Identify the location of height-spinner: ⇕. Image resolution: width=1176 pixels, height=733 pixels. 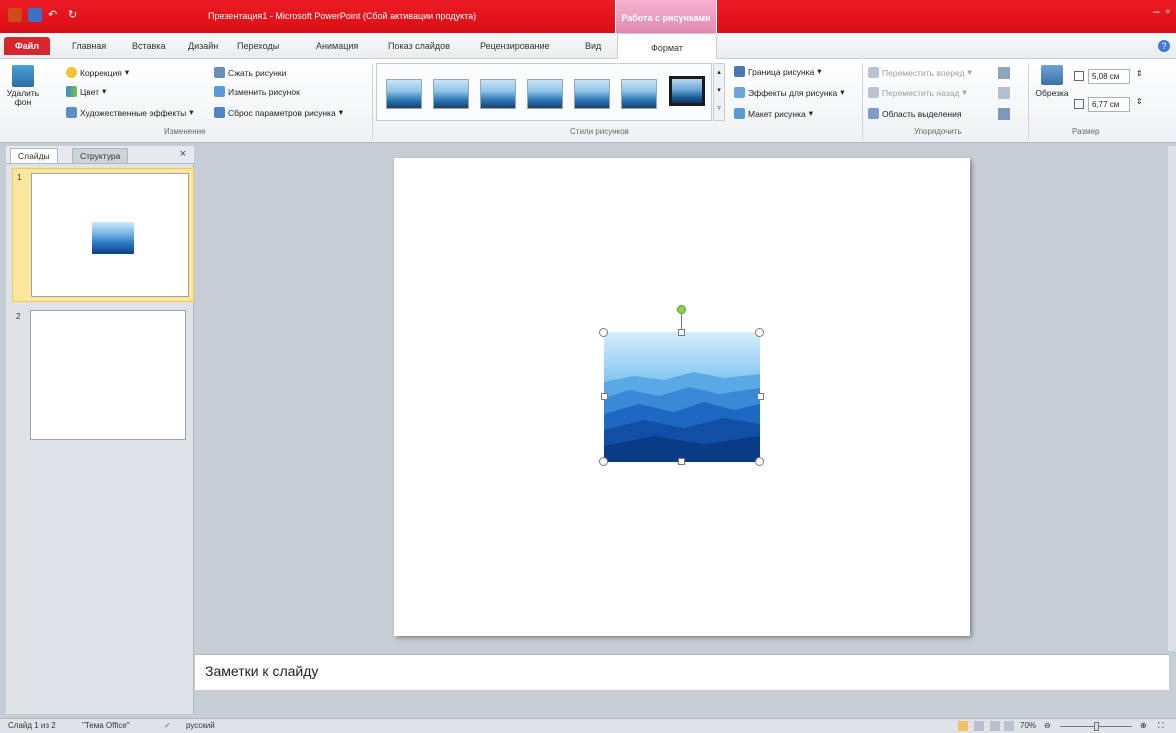
(1139, 73).